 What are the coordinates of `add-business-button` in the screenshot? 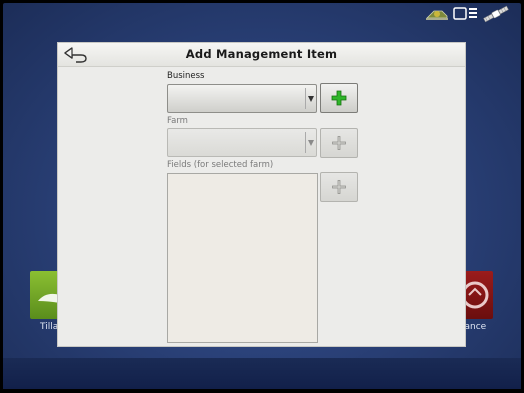 It's located at (339, 98).